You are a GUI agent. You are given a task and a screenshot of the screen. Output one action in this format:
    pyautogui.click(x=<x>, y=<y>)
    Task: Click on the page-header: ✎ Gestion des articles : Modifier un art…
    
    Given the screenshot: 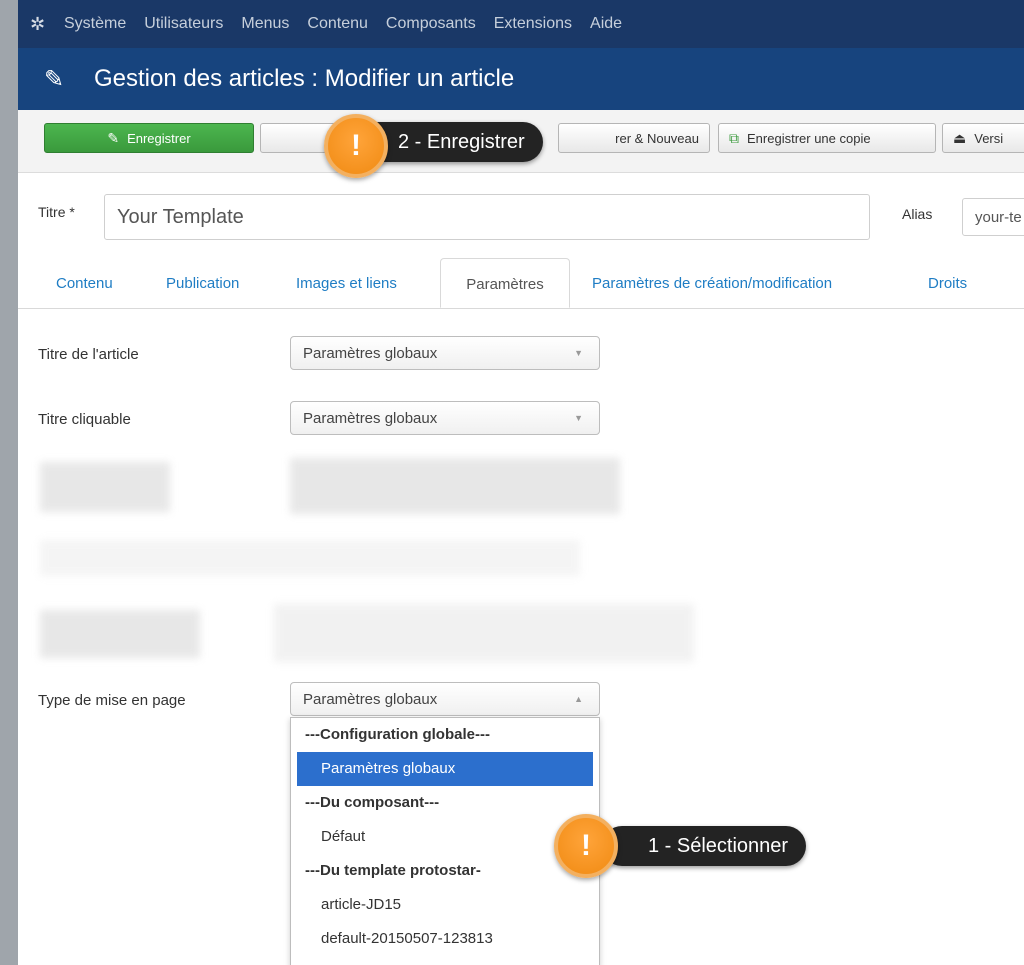 What is the action you would take?
    pyautogui.click(x=521, y=79)
    